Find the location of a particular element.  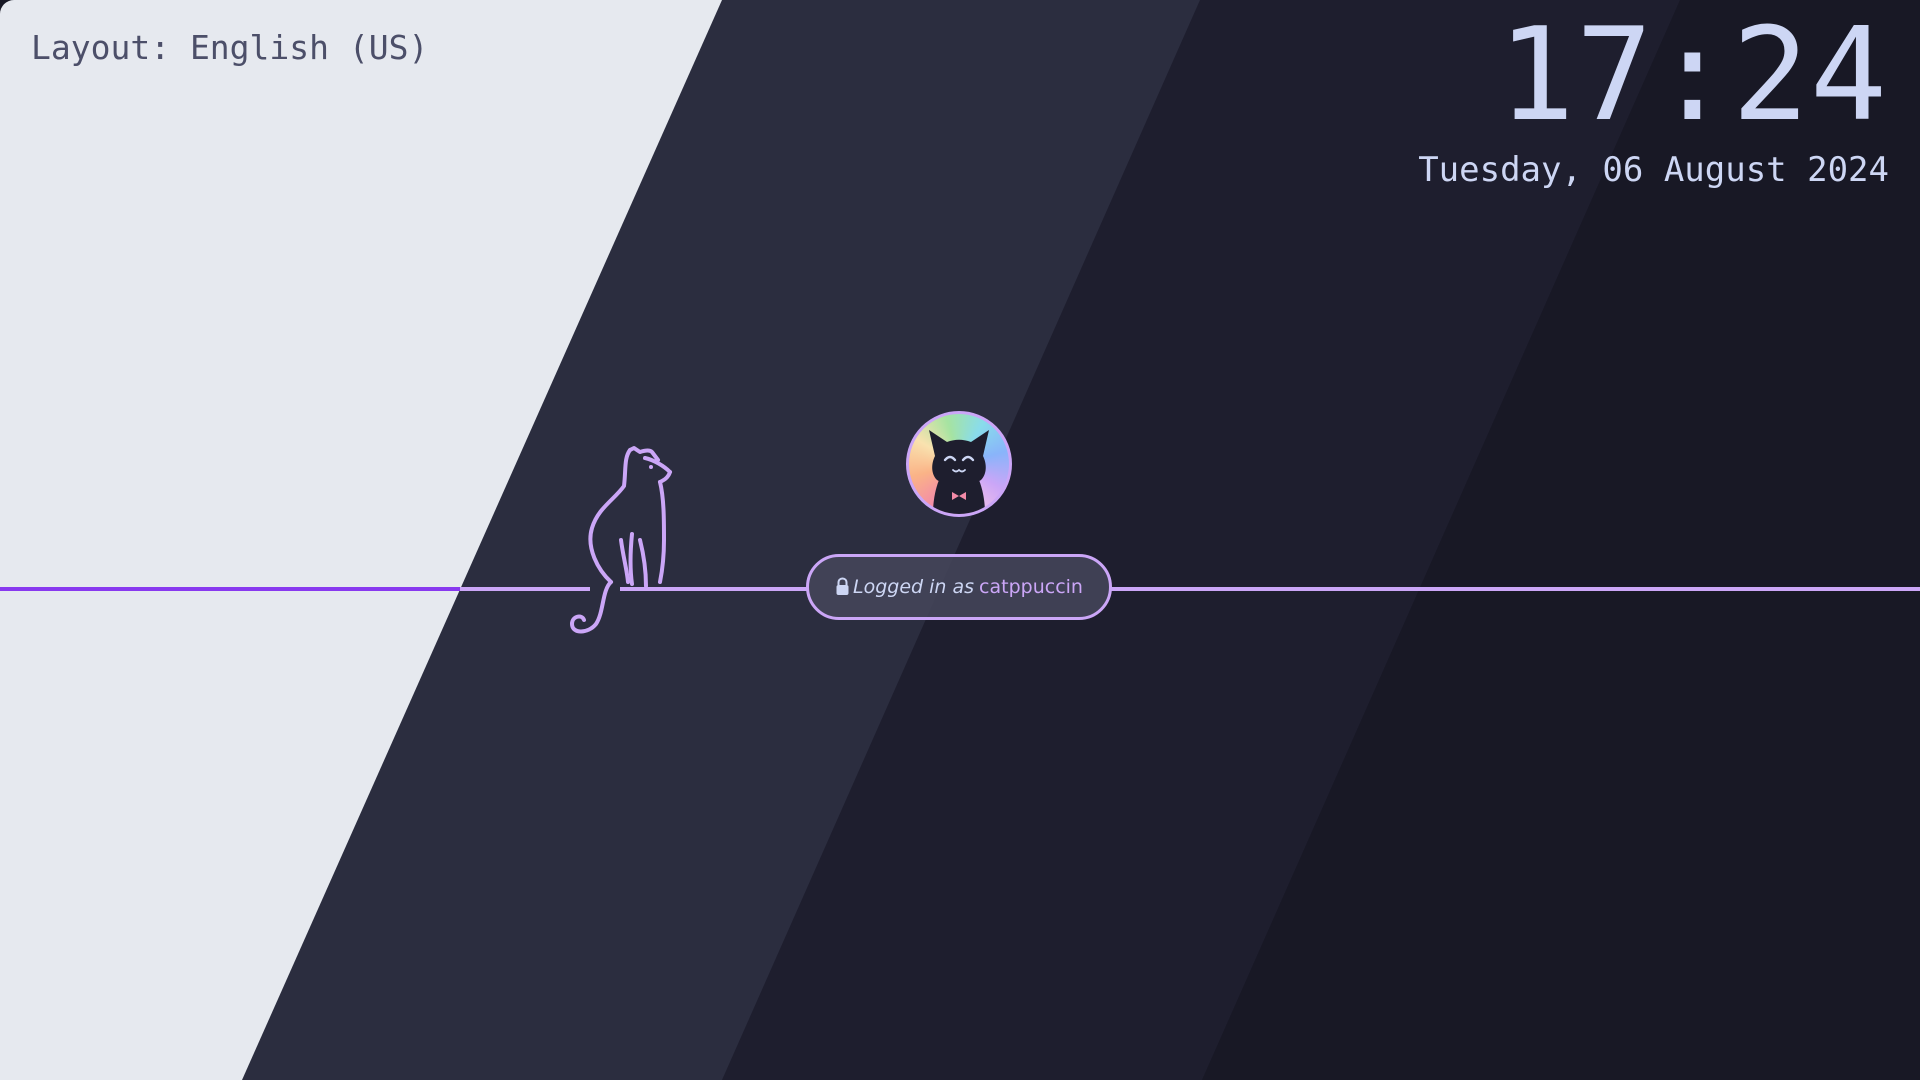

clock-time: 17:24 is located at coordinates (1692, 75).